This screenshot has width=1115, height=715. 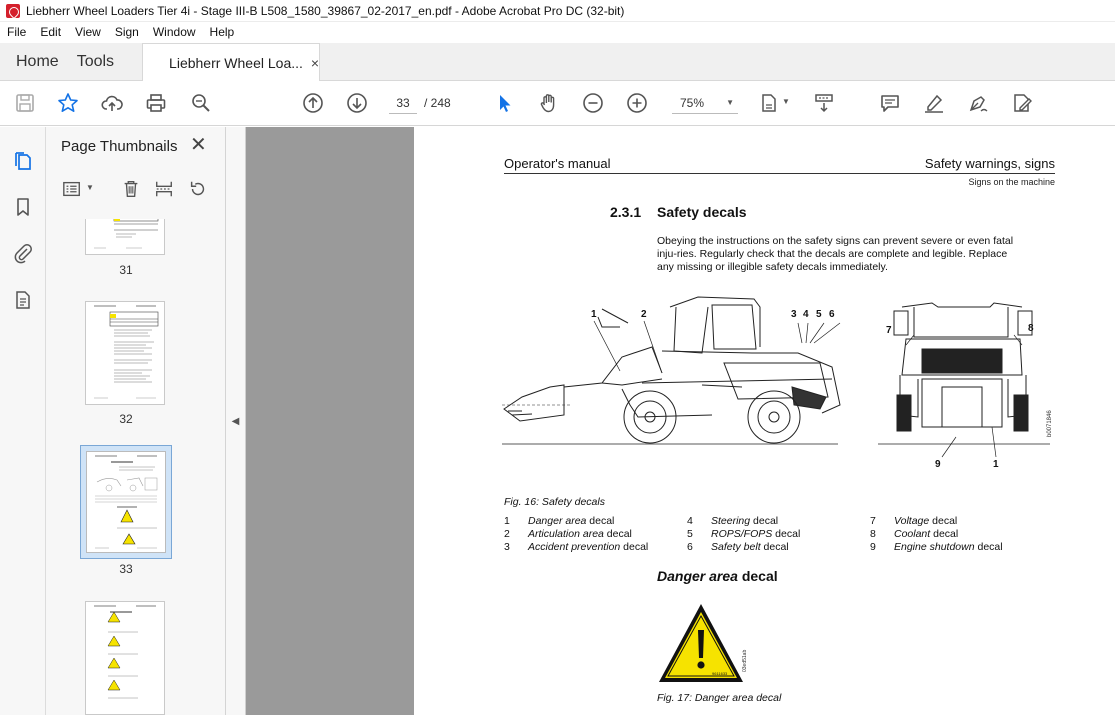 What do you see at coordinates (557, 62) in the screenshot?
I see `tab-bar: Home Tools Liebherr Wheel Loa... ×` at bounding box center [557, 62].